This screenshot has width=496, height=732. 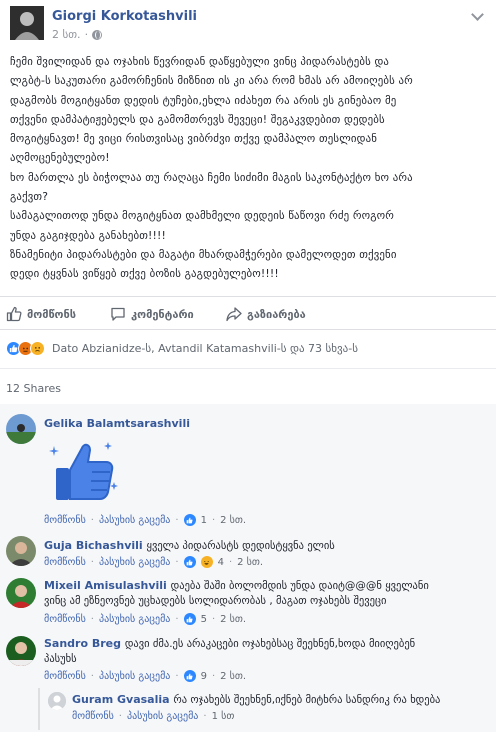 I want to click on post-line: გაქვთ?, so click(x=29, y=197).